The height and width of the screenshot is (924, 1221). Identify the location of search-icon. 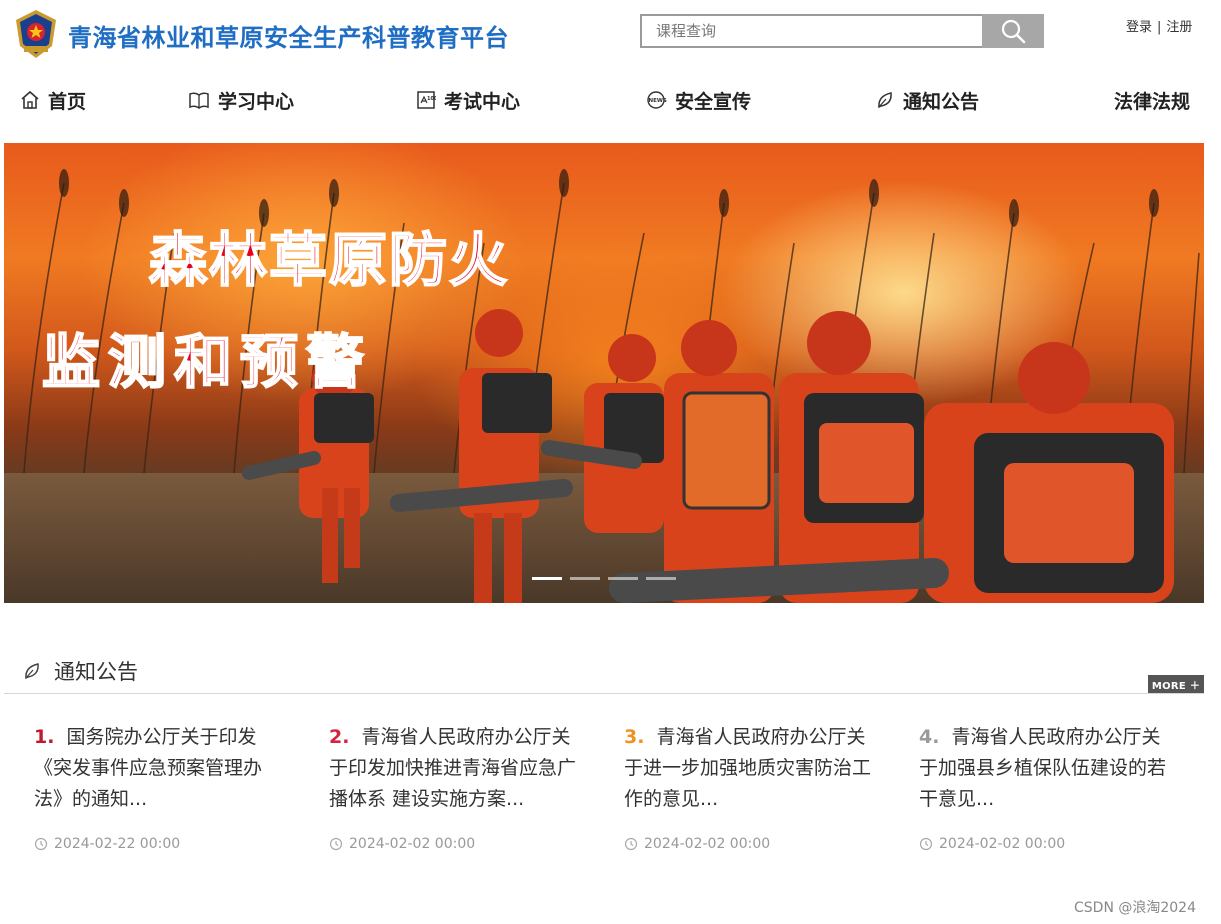
(1013, 31).